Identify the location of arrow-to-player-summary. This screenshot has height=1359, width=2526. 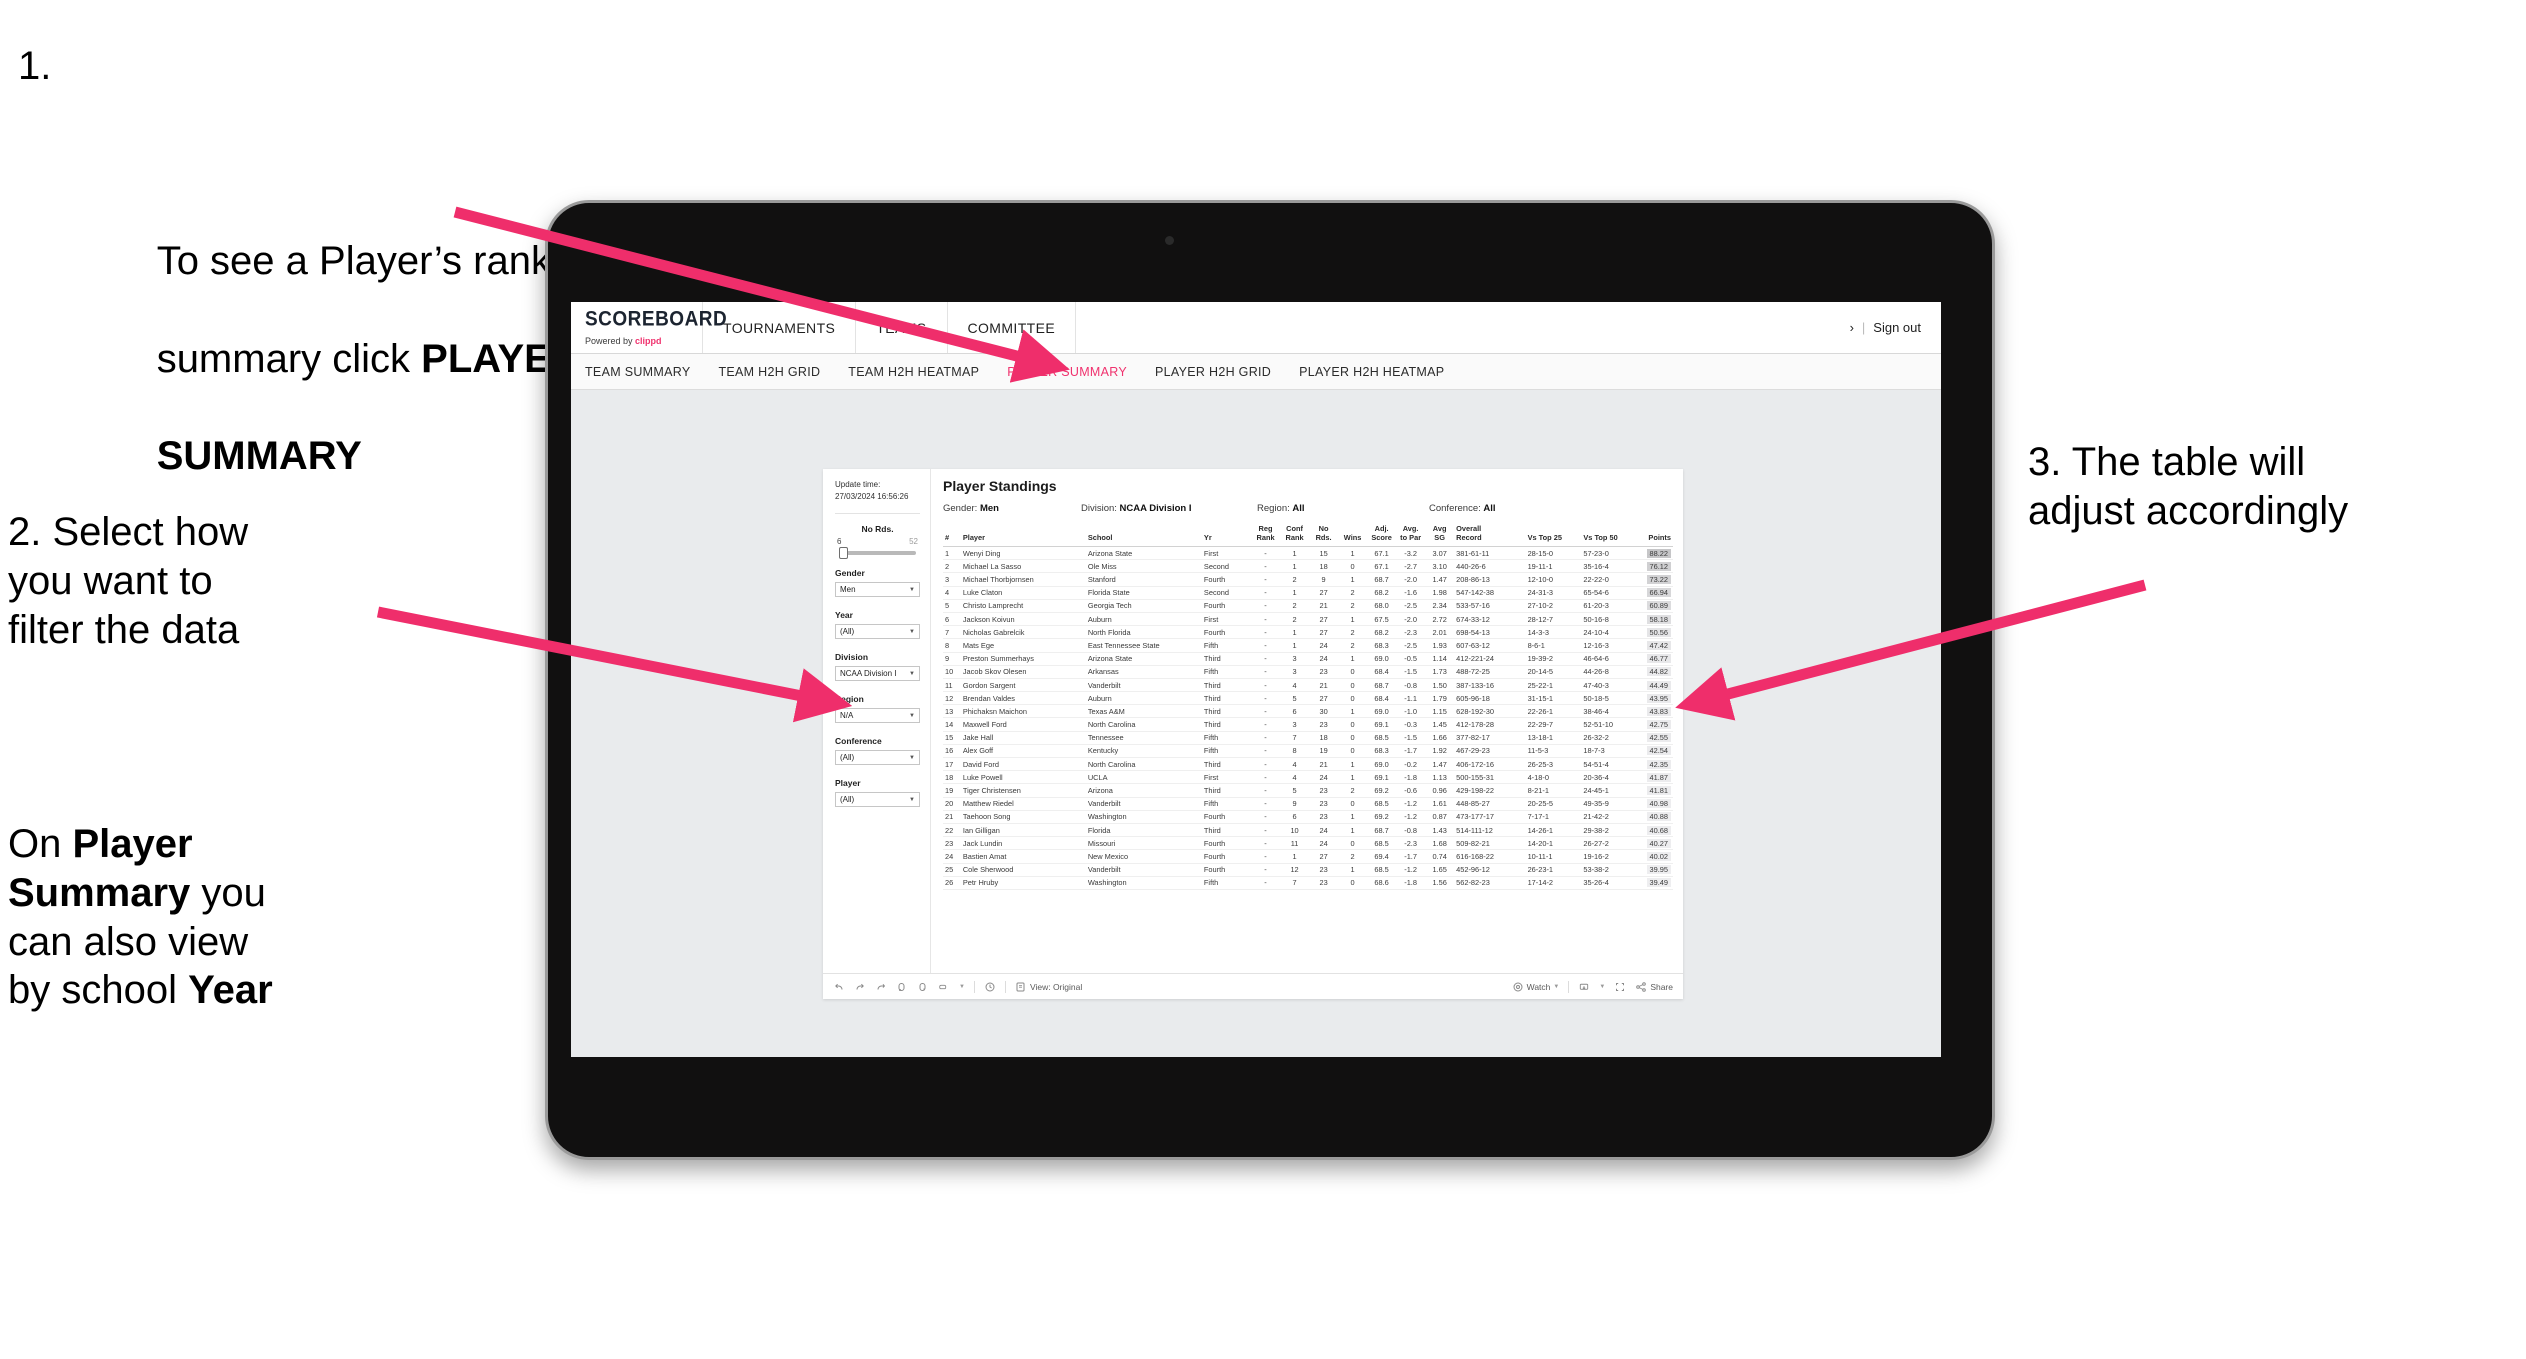
(761, 294).